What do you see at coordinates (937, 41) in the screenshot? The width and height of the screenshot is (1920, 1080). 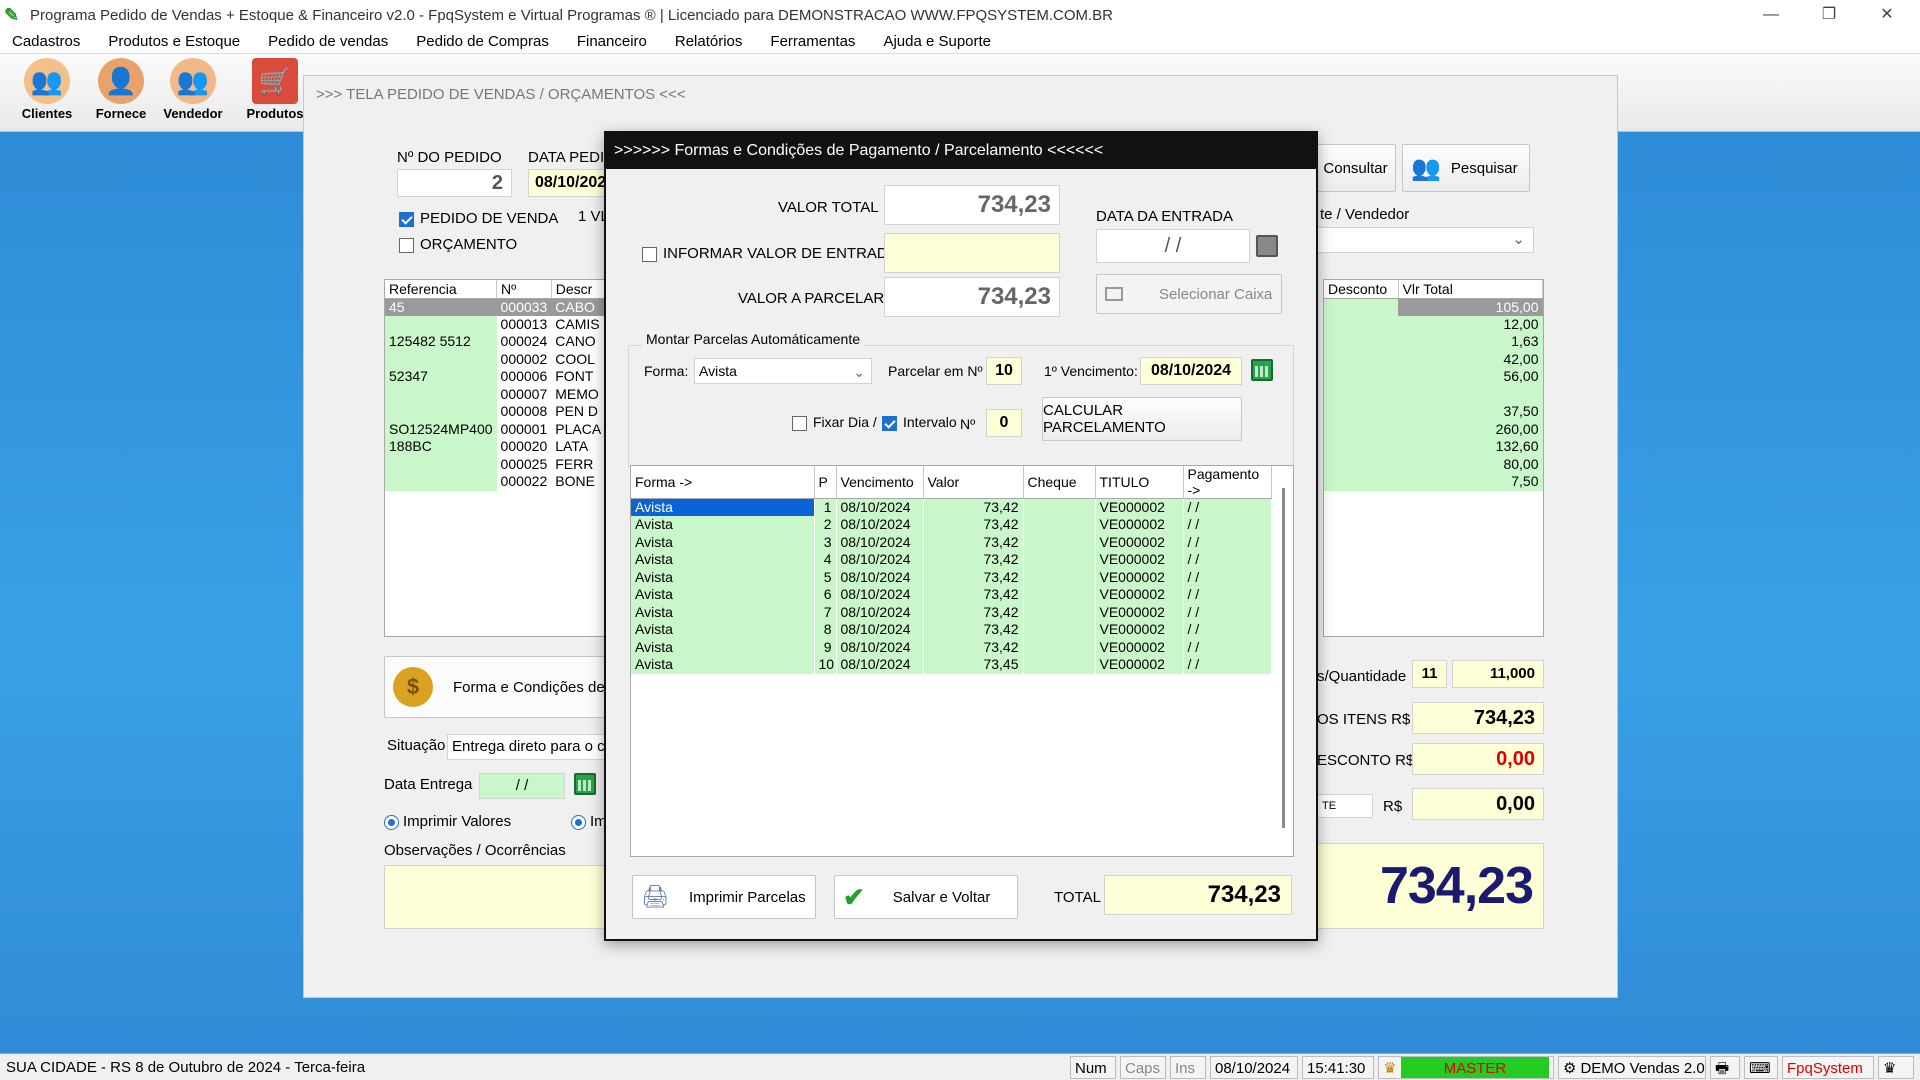 I see `menu-ajuda-suporte: Ajuda e Suporte` at bounding box center [937, 41].